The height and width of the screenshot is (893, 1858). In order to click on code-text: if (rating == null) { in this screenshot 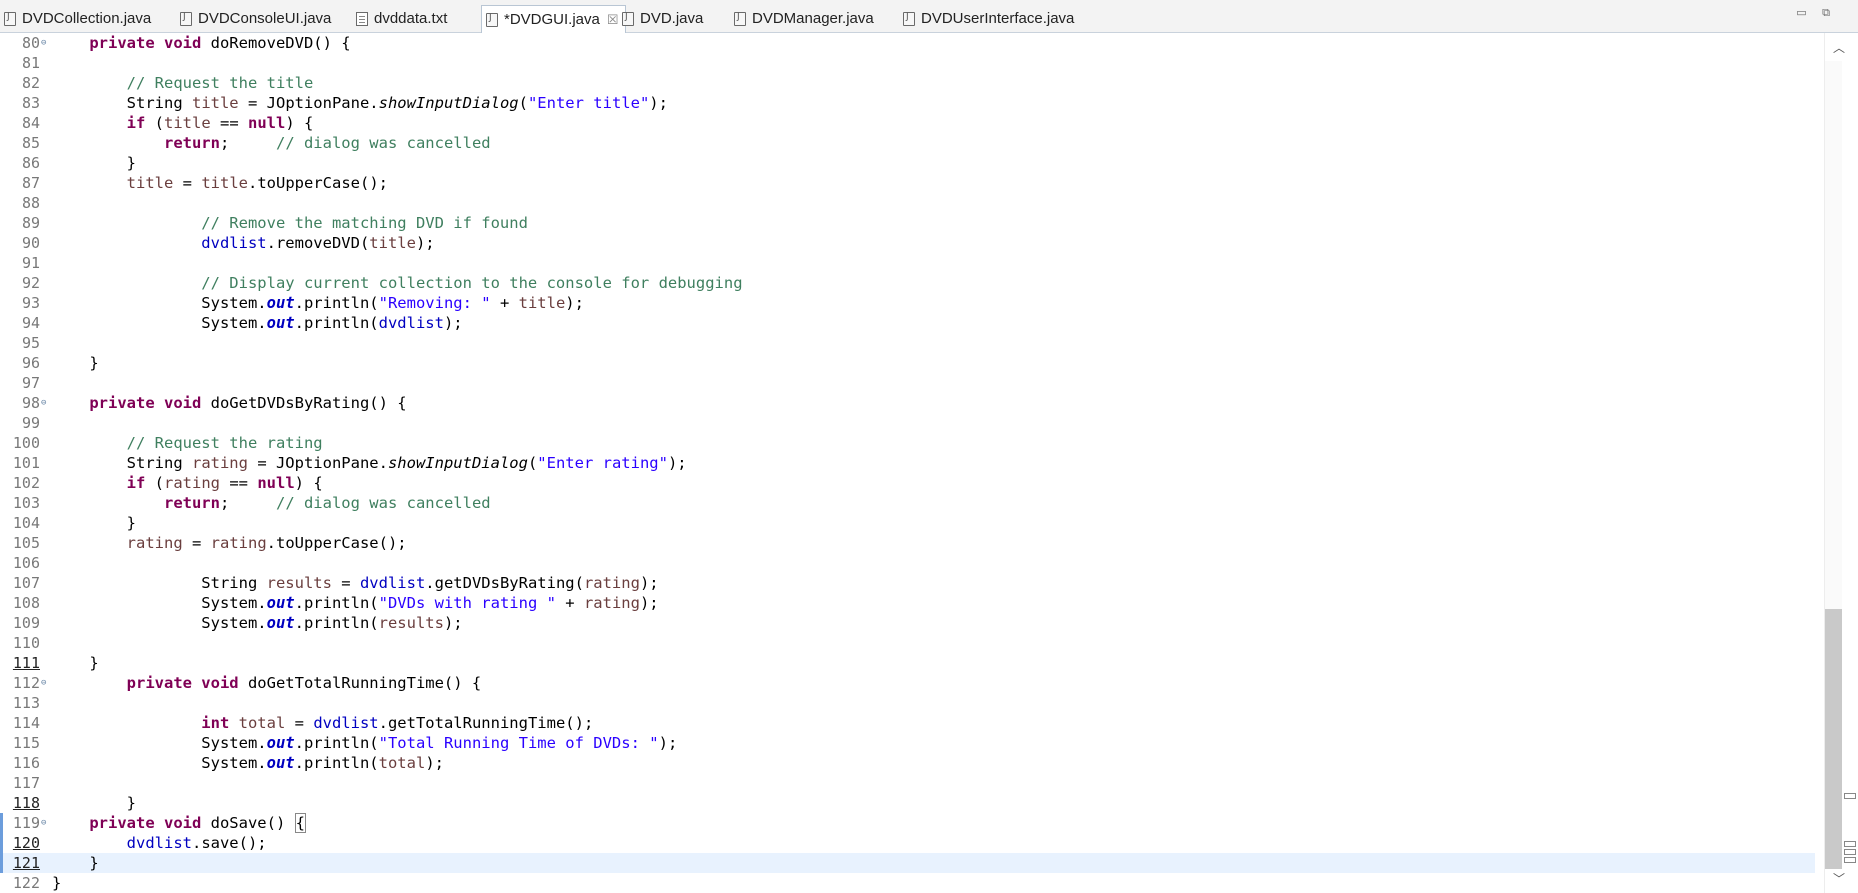, I will do `click(187, 483)`.